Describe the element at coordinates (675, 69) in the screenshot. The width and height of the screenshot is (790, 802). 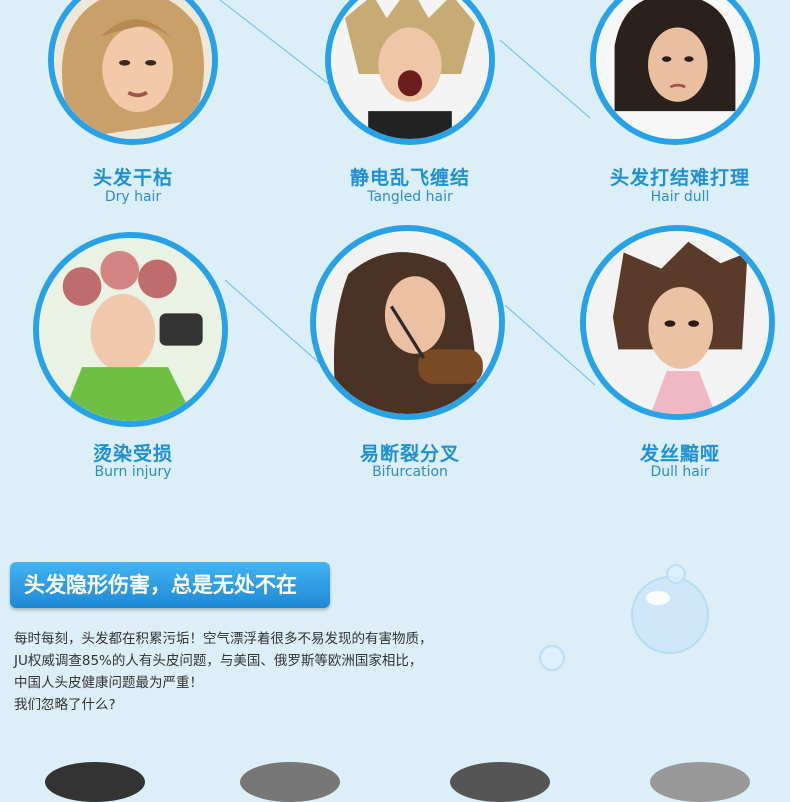
I see `hair-knotted-illustration` at that location.